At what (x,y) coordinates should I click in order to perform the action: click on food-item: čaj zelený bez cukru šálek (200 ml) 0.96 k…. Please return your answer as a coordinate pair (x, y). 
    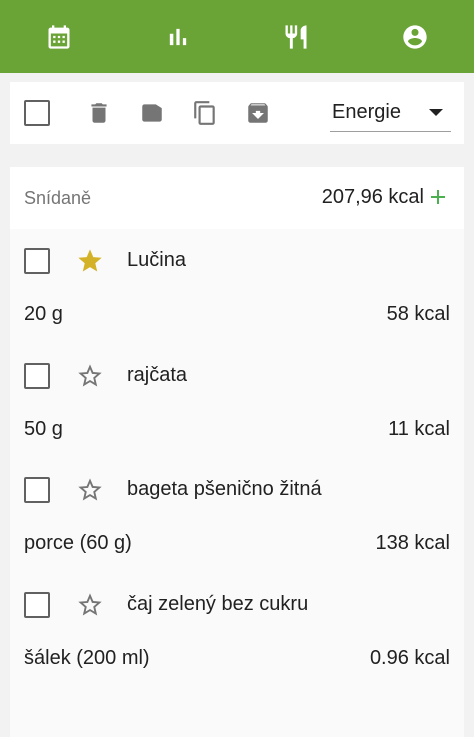
    Looking at the image, I should click on (237, 630).